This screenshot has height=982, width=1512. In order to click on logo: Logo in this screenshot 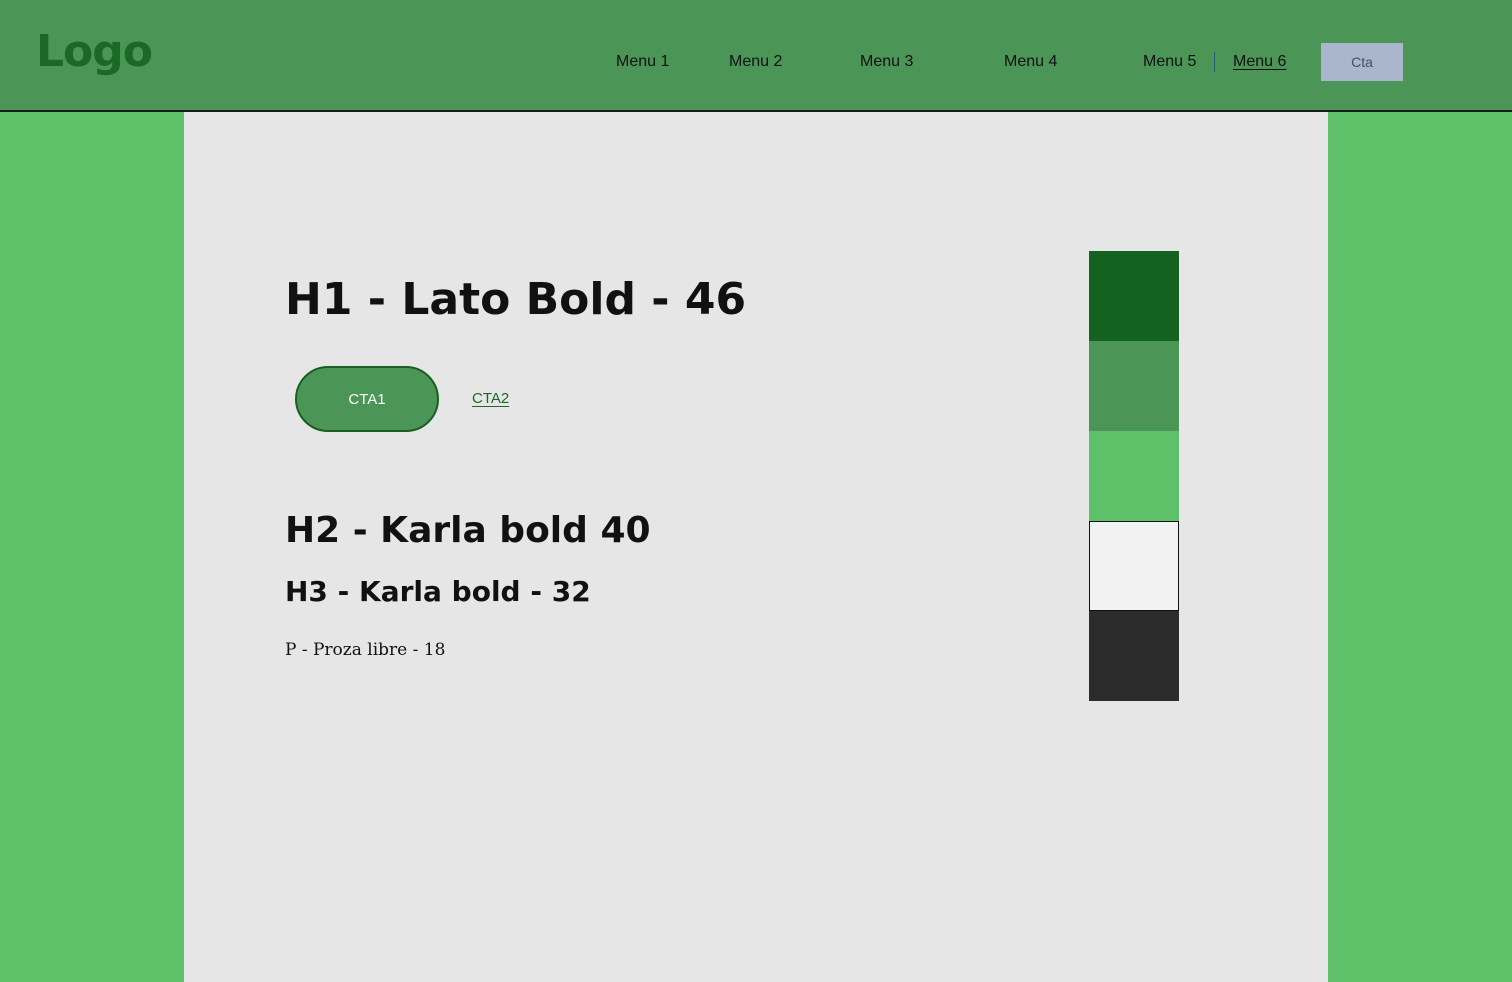, I will do `click(94, 52)`.